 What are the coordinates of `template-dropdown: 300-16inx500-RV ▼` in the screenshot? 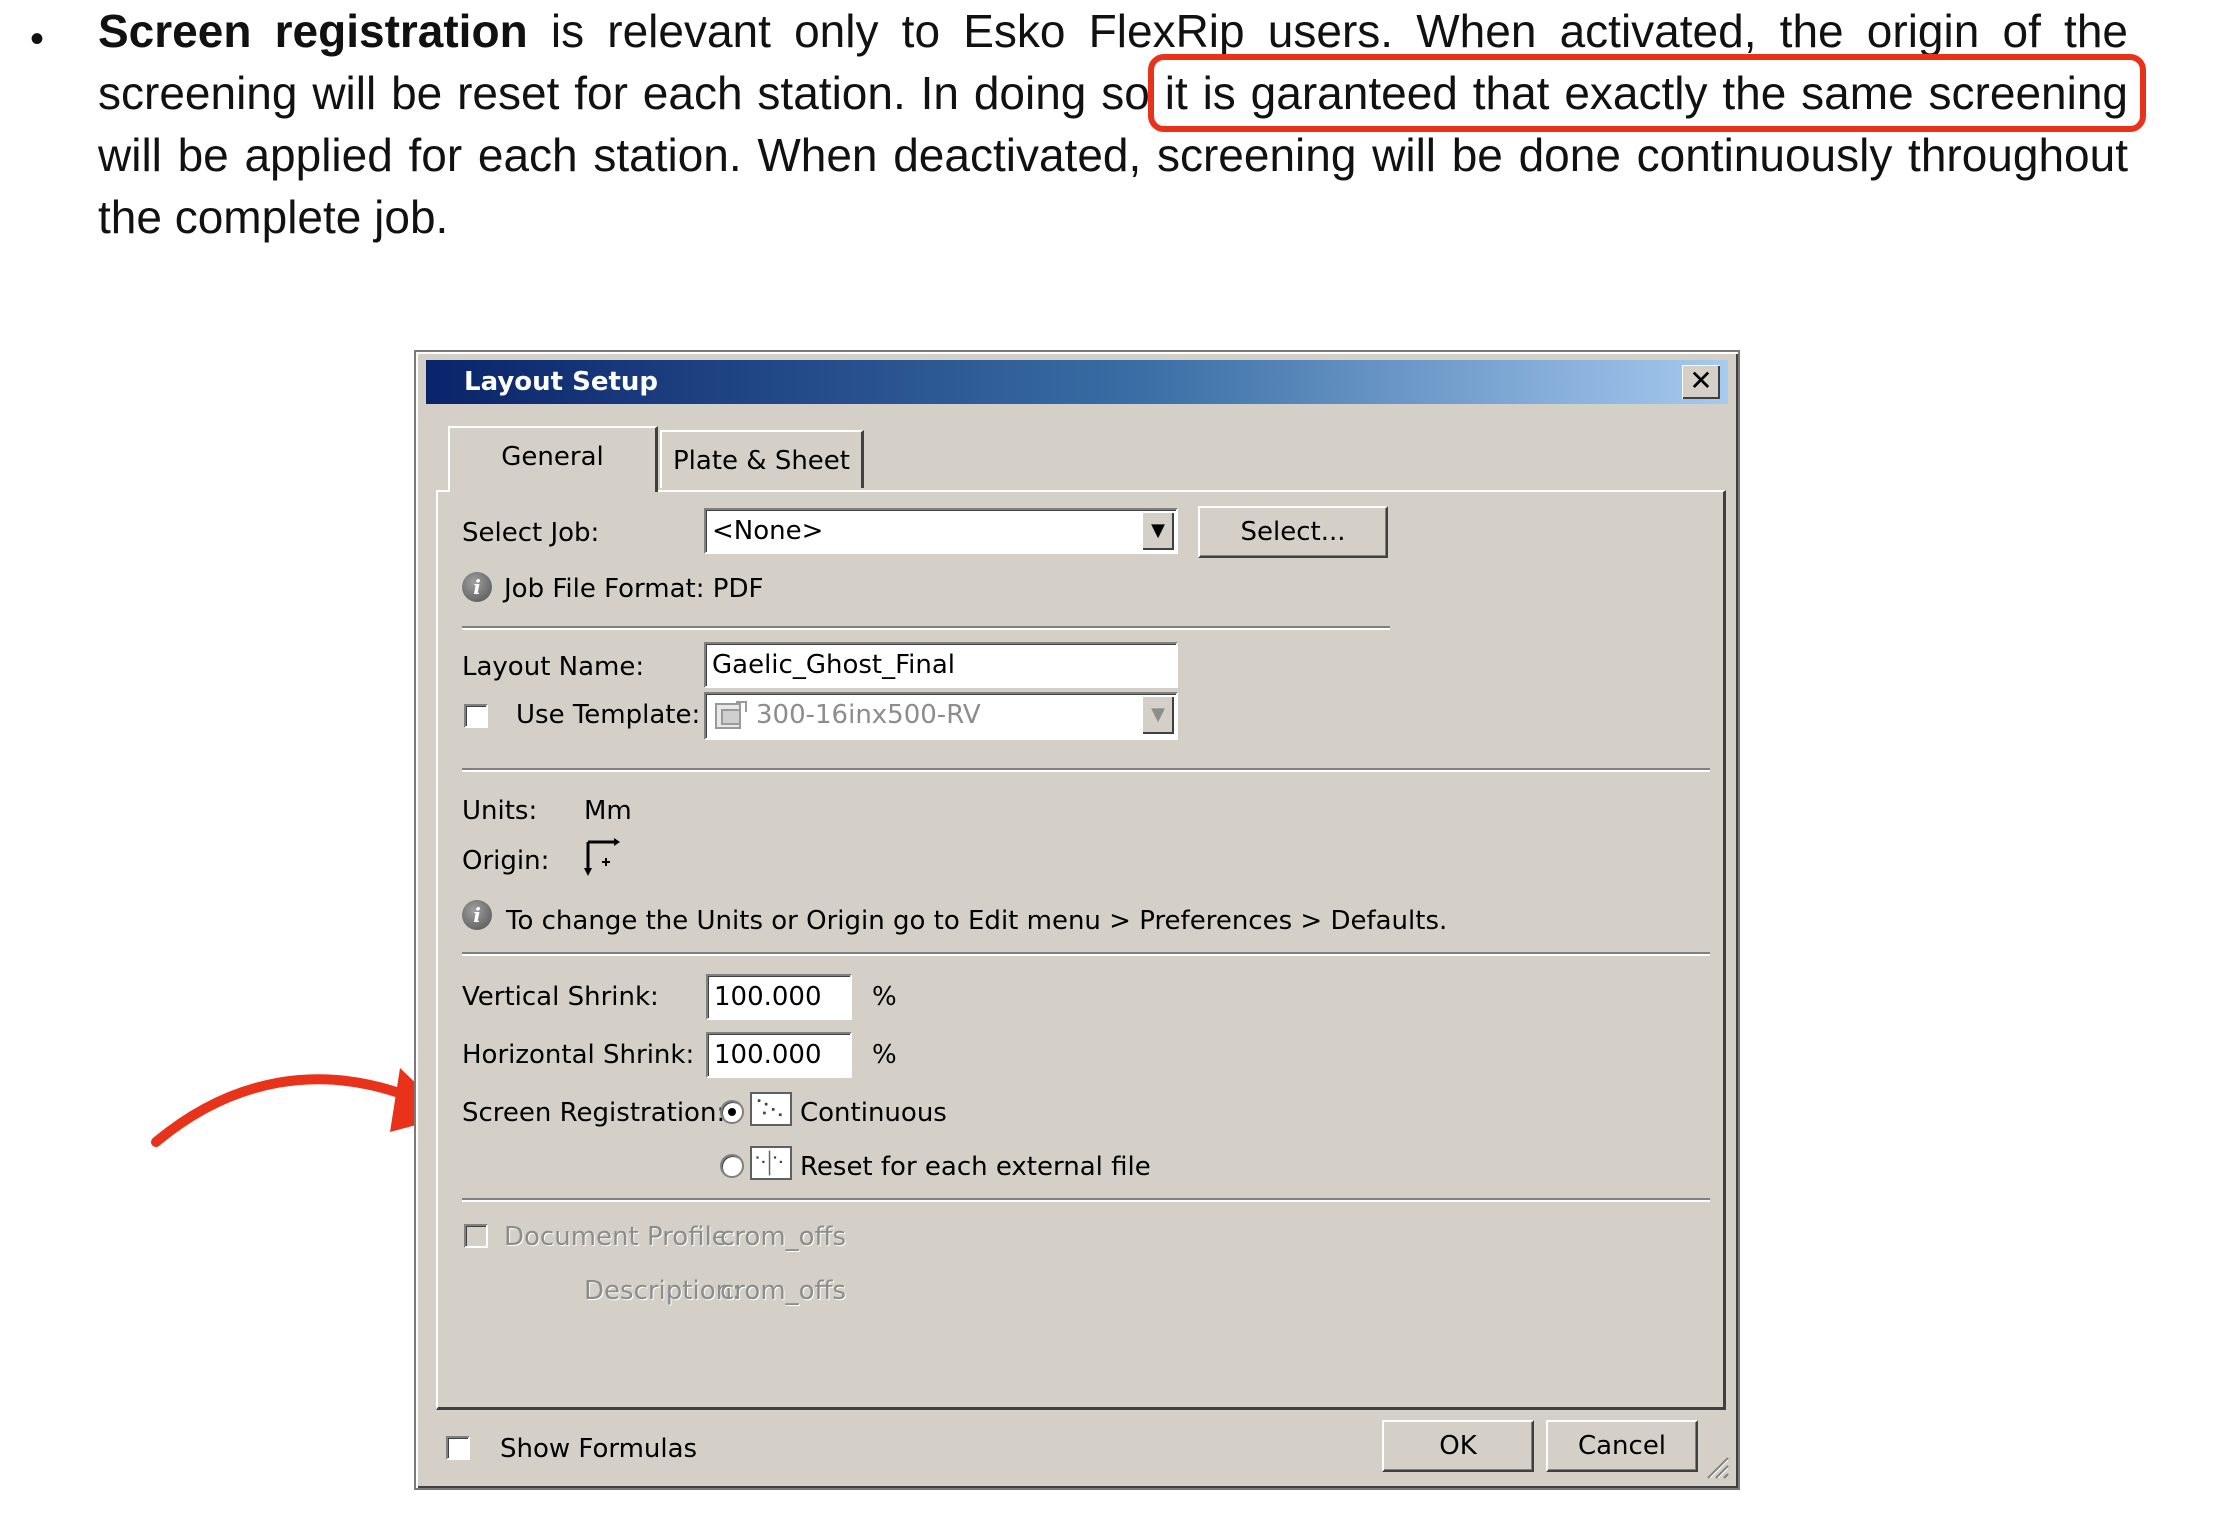 It's located at (941, 716).